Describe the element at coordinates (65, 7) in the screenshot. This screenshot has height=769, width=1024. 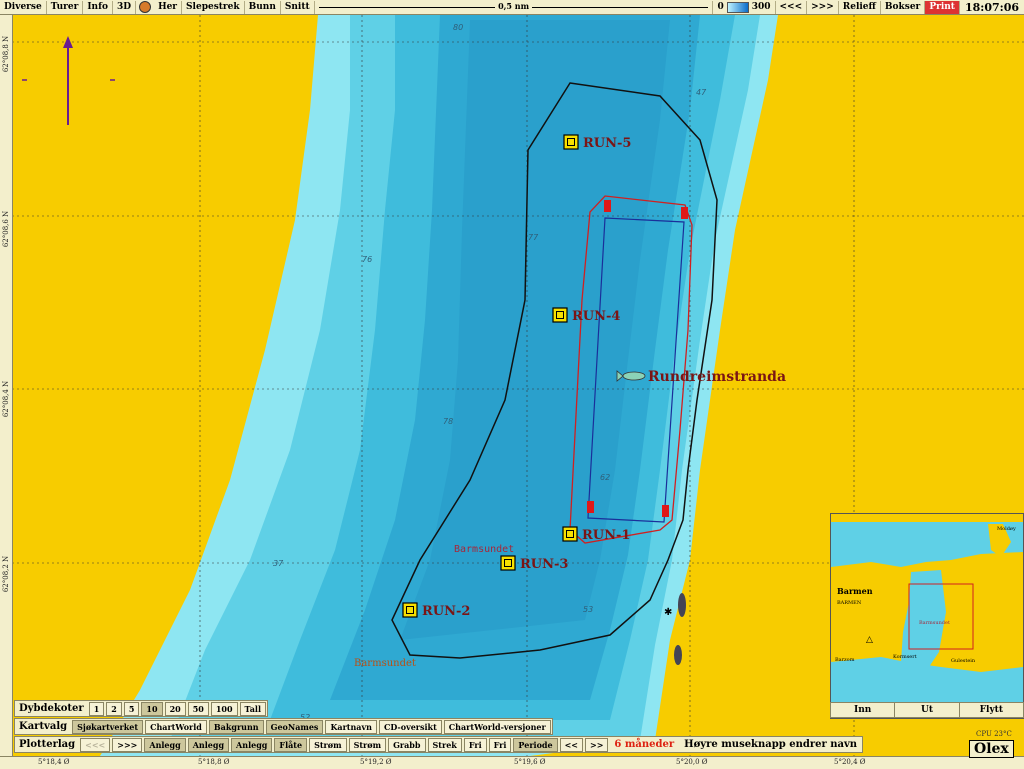
I see `menu-turer: Turer` at that location.